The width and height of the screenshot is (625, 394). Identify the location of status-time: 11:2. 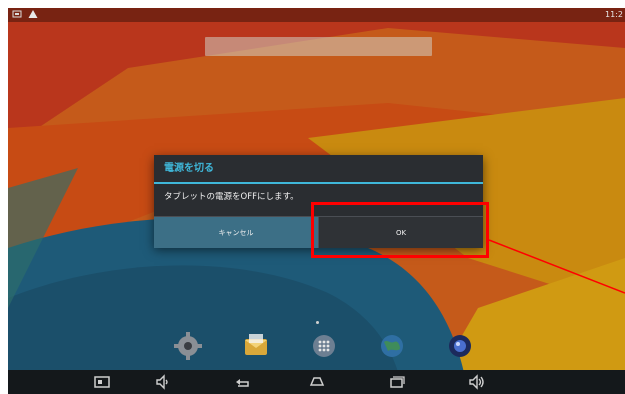
(614, 14).